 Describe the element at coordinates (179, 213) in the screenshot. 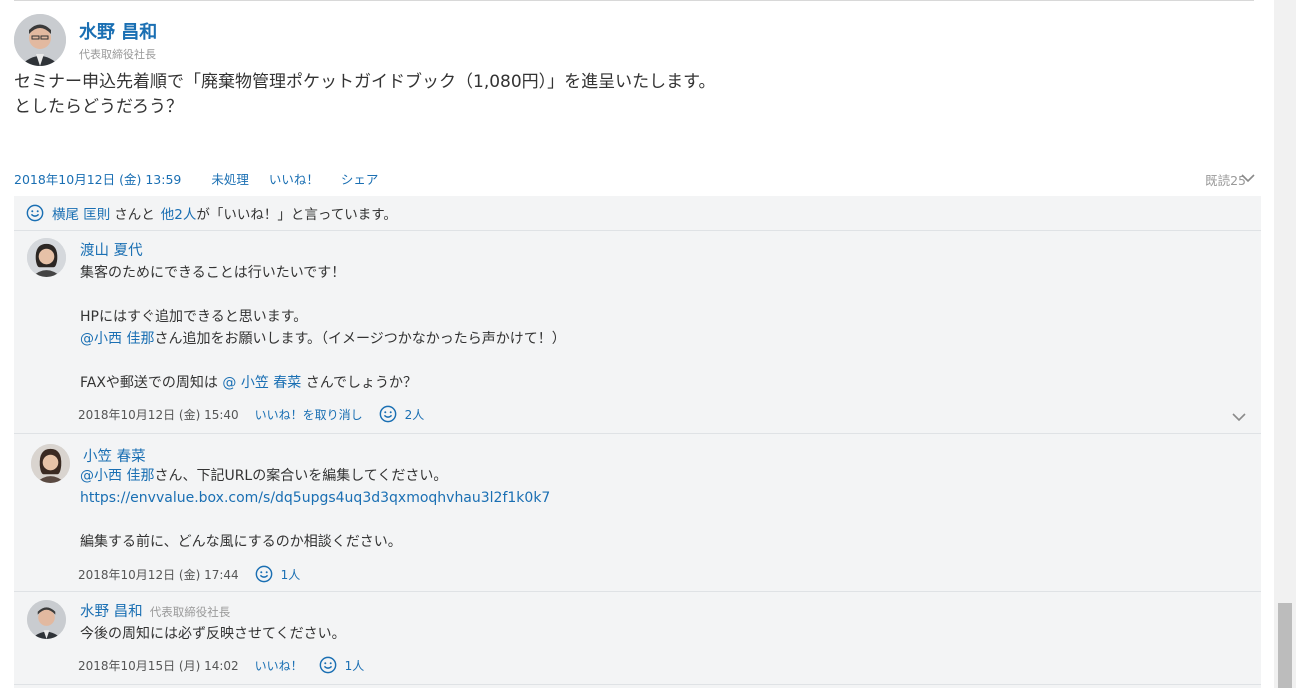

I see `likes-others-link: 他2人` at that location.